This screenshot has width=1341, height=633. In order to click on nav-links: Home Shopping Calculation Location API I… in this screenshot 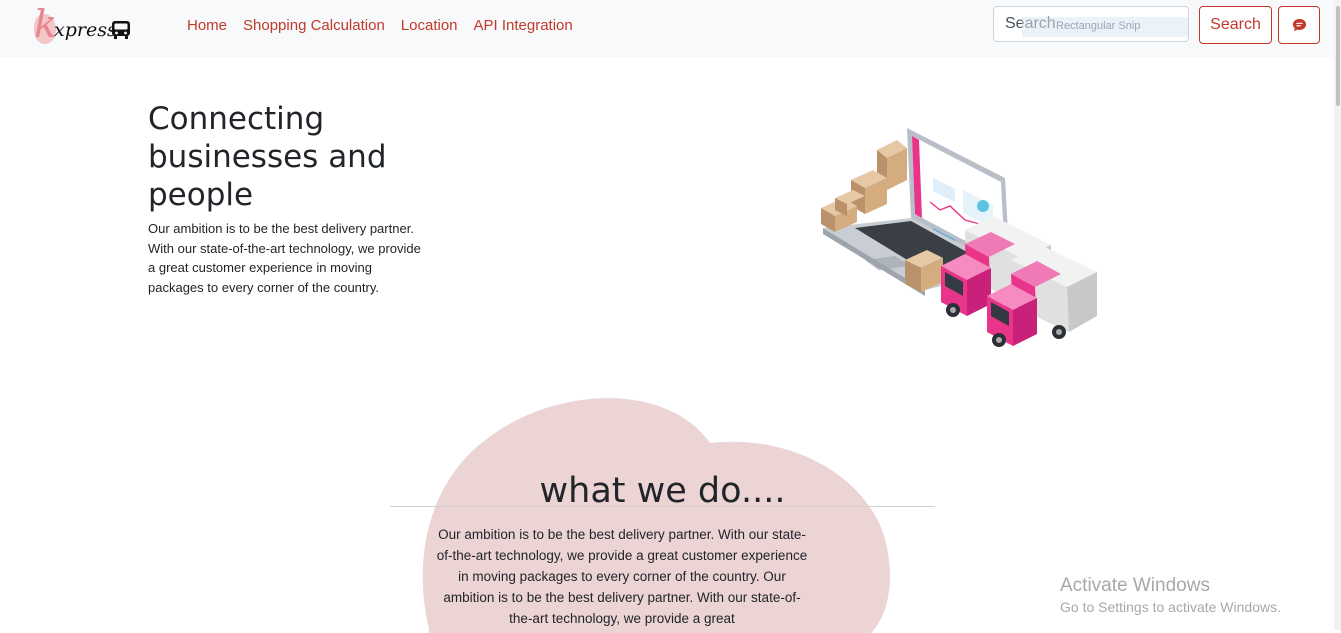, I will do `click(380, 26)`.